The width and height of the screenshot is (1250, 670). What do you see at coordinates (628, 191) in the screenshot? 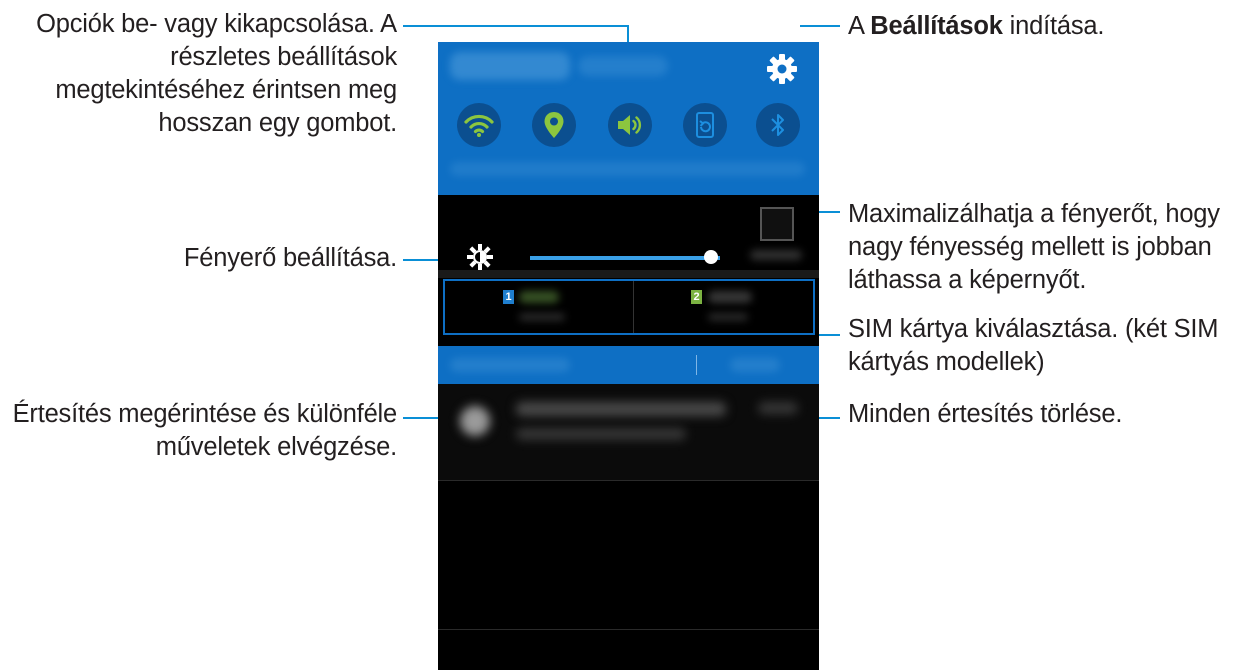
I see `panel-strip` at bounding box center [628, 191].